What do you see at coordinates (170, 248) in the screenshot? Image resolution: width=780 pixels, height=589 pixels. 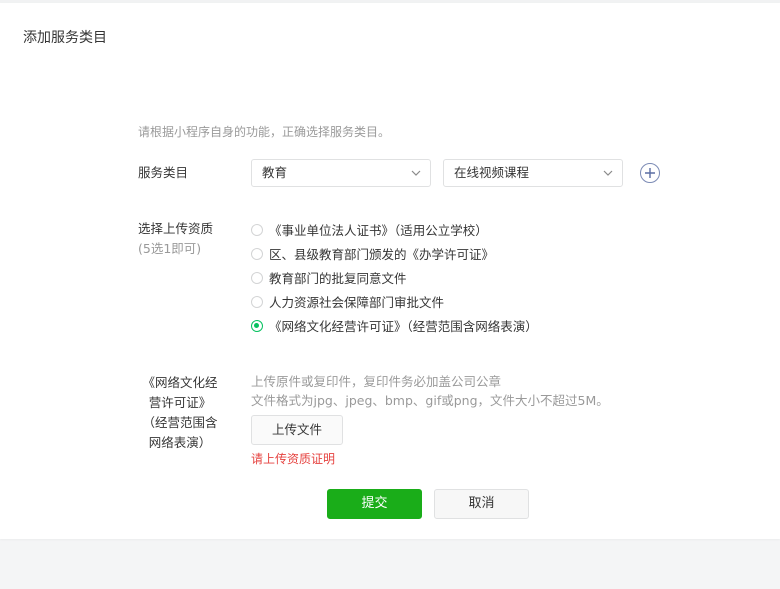 I see `qualification-sub-label: (5选1即可)` at bounding box center [170, 248].